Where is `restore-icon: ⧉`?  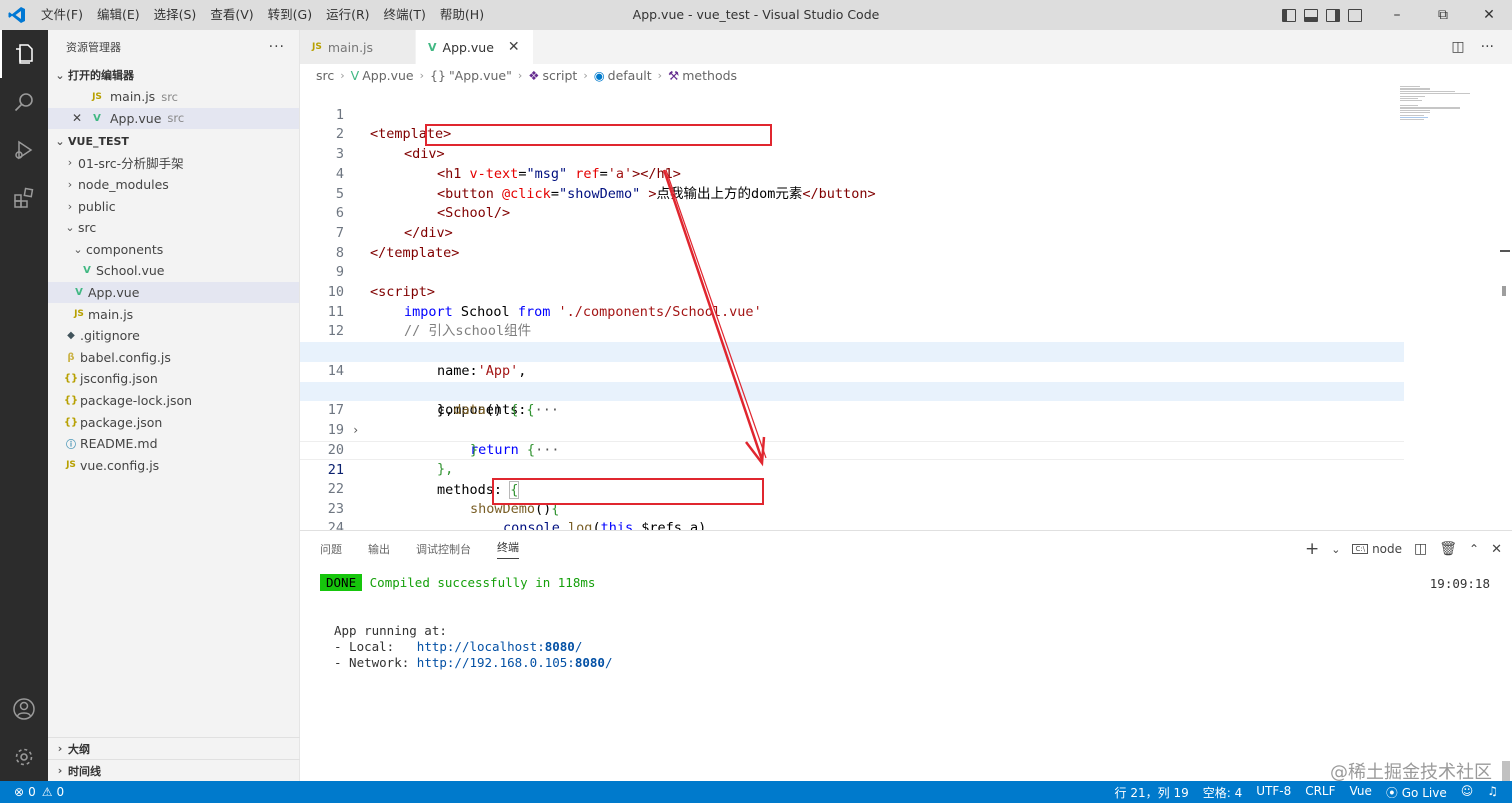 restore-icon: ⧉ is located at coordinates (1443, 15).